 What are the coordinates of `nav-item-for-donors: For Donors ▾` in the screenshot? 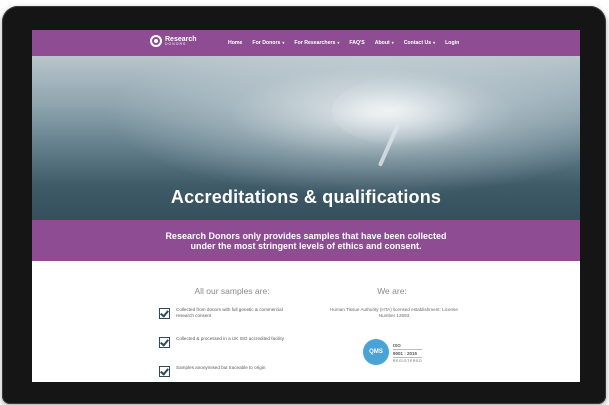 It's located at (268, 43).